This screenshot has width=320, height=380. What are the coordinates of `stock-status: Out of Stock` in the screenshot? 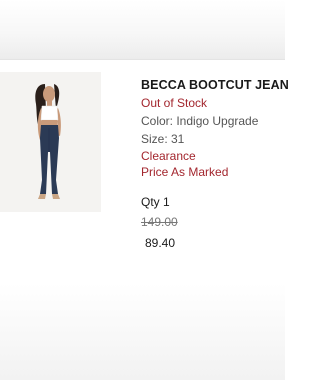 It's located at (174, 103).